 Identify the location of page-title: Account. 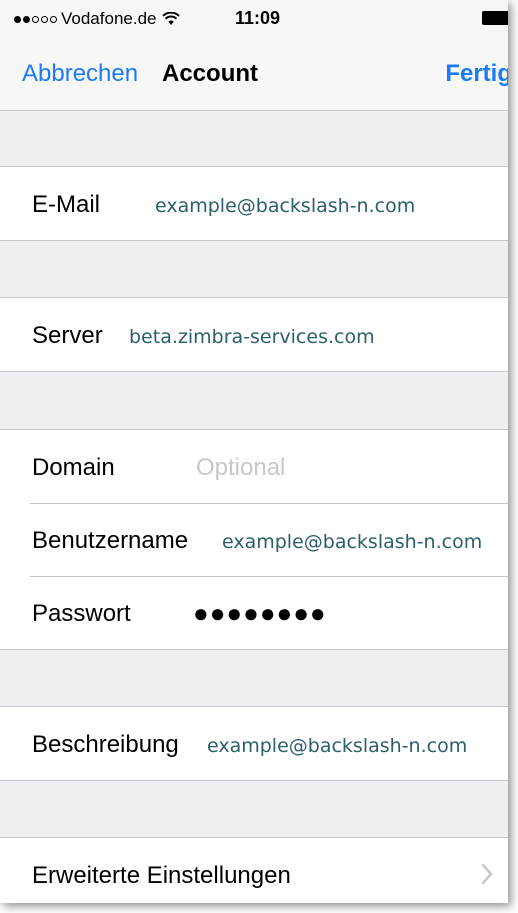
(210, 73).